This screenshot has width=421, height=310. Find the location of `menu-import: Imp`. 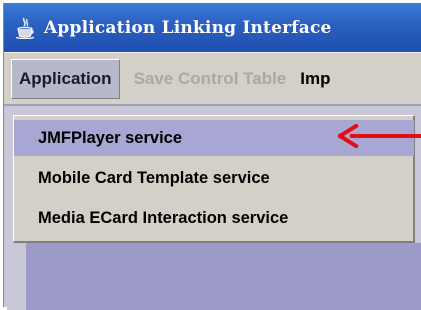

menu-import: Imp is located at coordinates (315, 79).